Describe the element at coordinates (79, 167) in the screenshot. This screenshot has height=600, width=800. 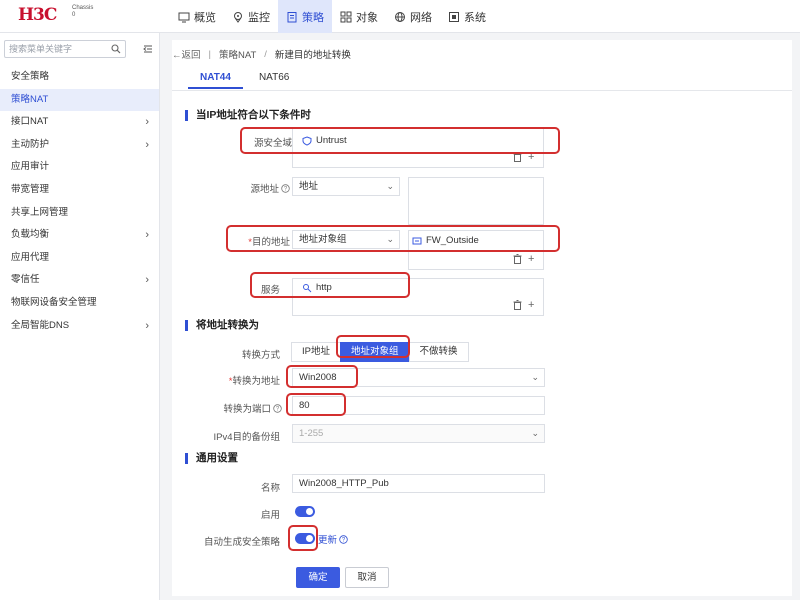
I see `sidebar-item-app-audit: 应用审计` at that location.